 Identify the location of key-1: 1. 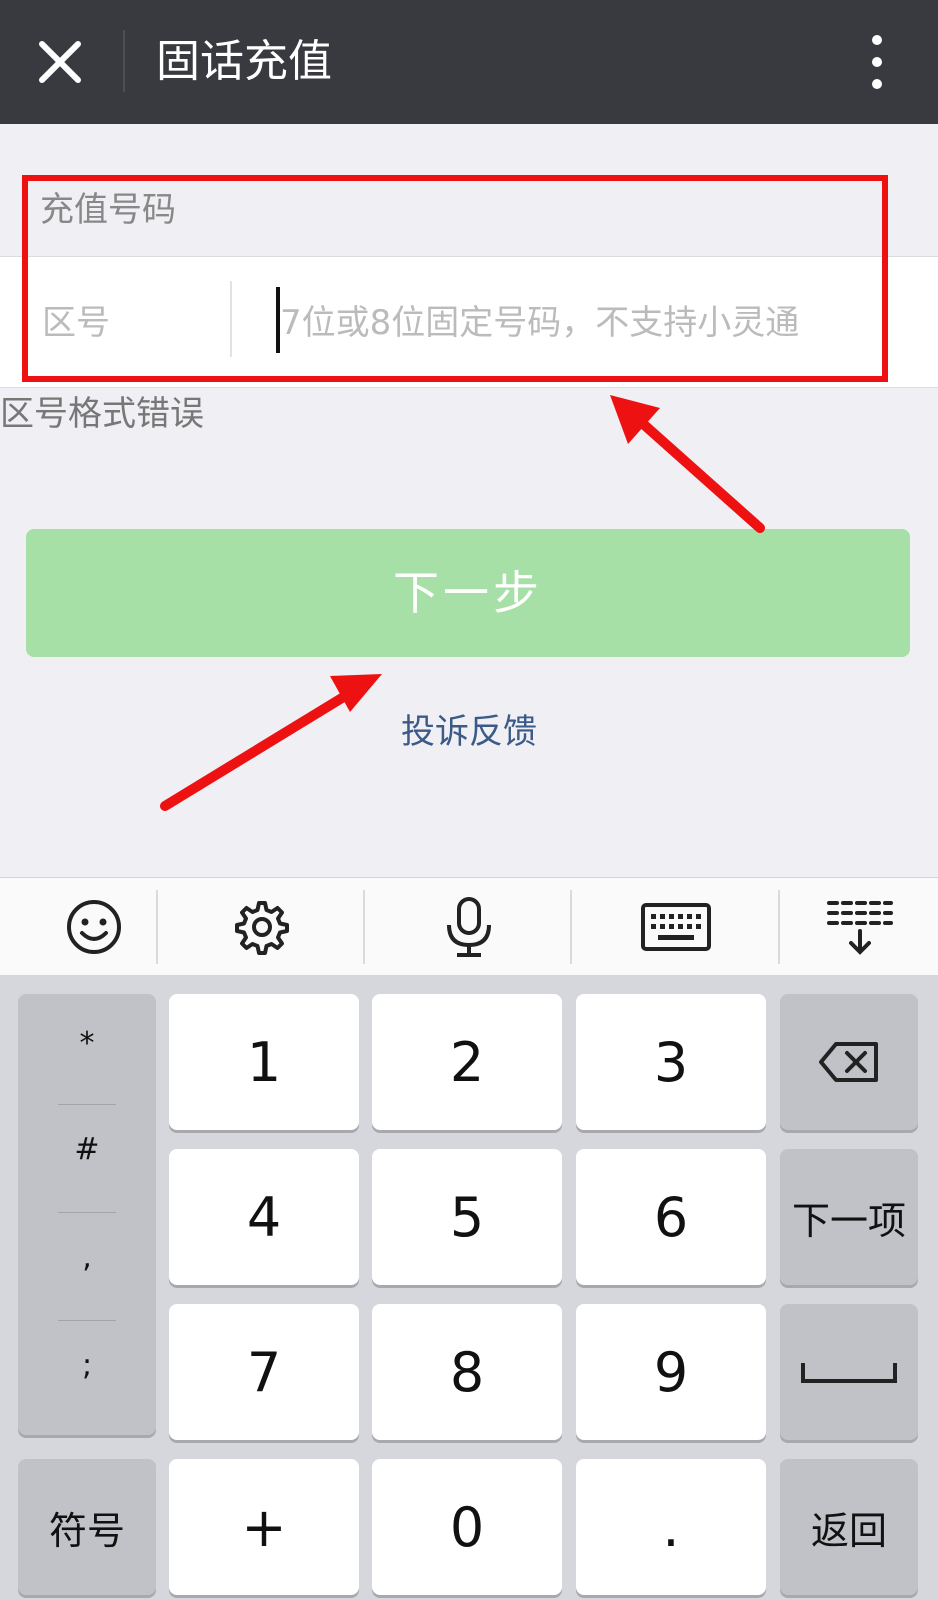
(264, 1062).